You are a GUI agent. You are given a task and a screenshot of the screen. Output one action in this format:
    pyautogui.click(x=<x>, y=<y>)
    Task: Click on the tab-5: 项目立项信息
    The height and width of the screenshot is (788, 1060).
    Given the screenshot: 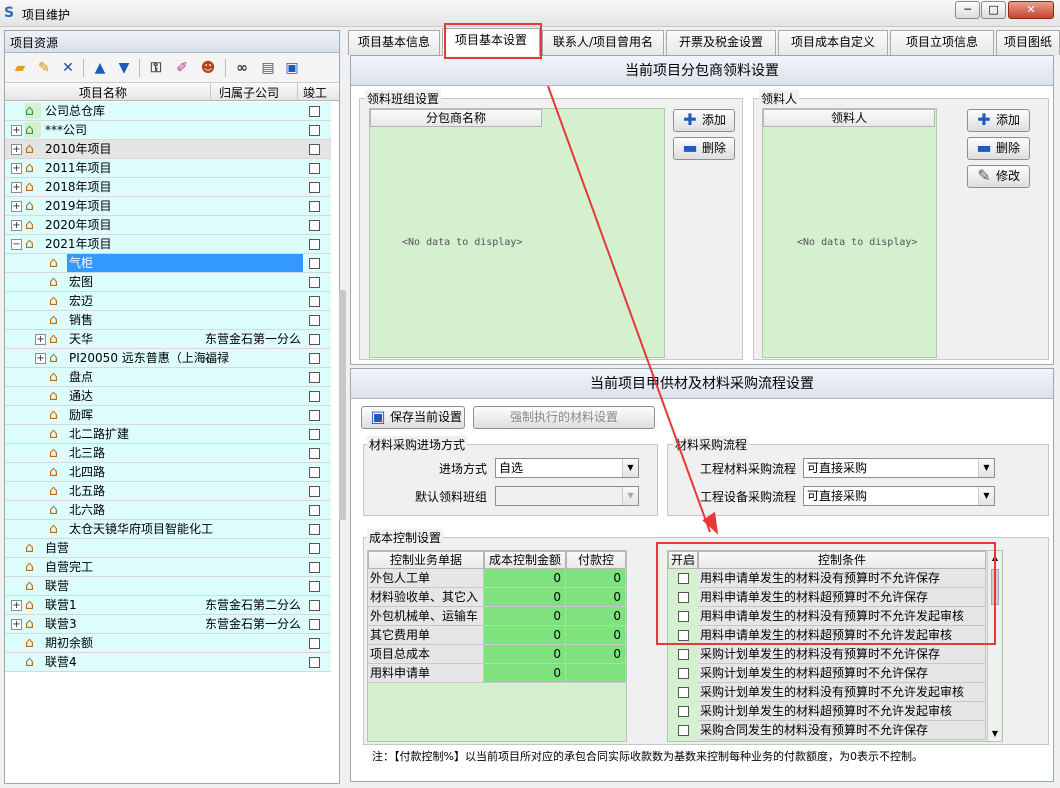 What is the action you would take?
    pyautogui.click(x=942, y=42)
    